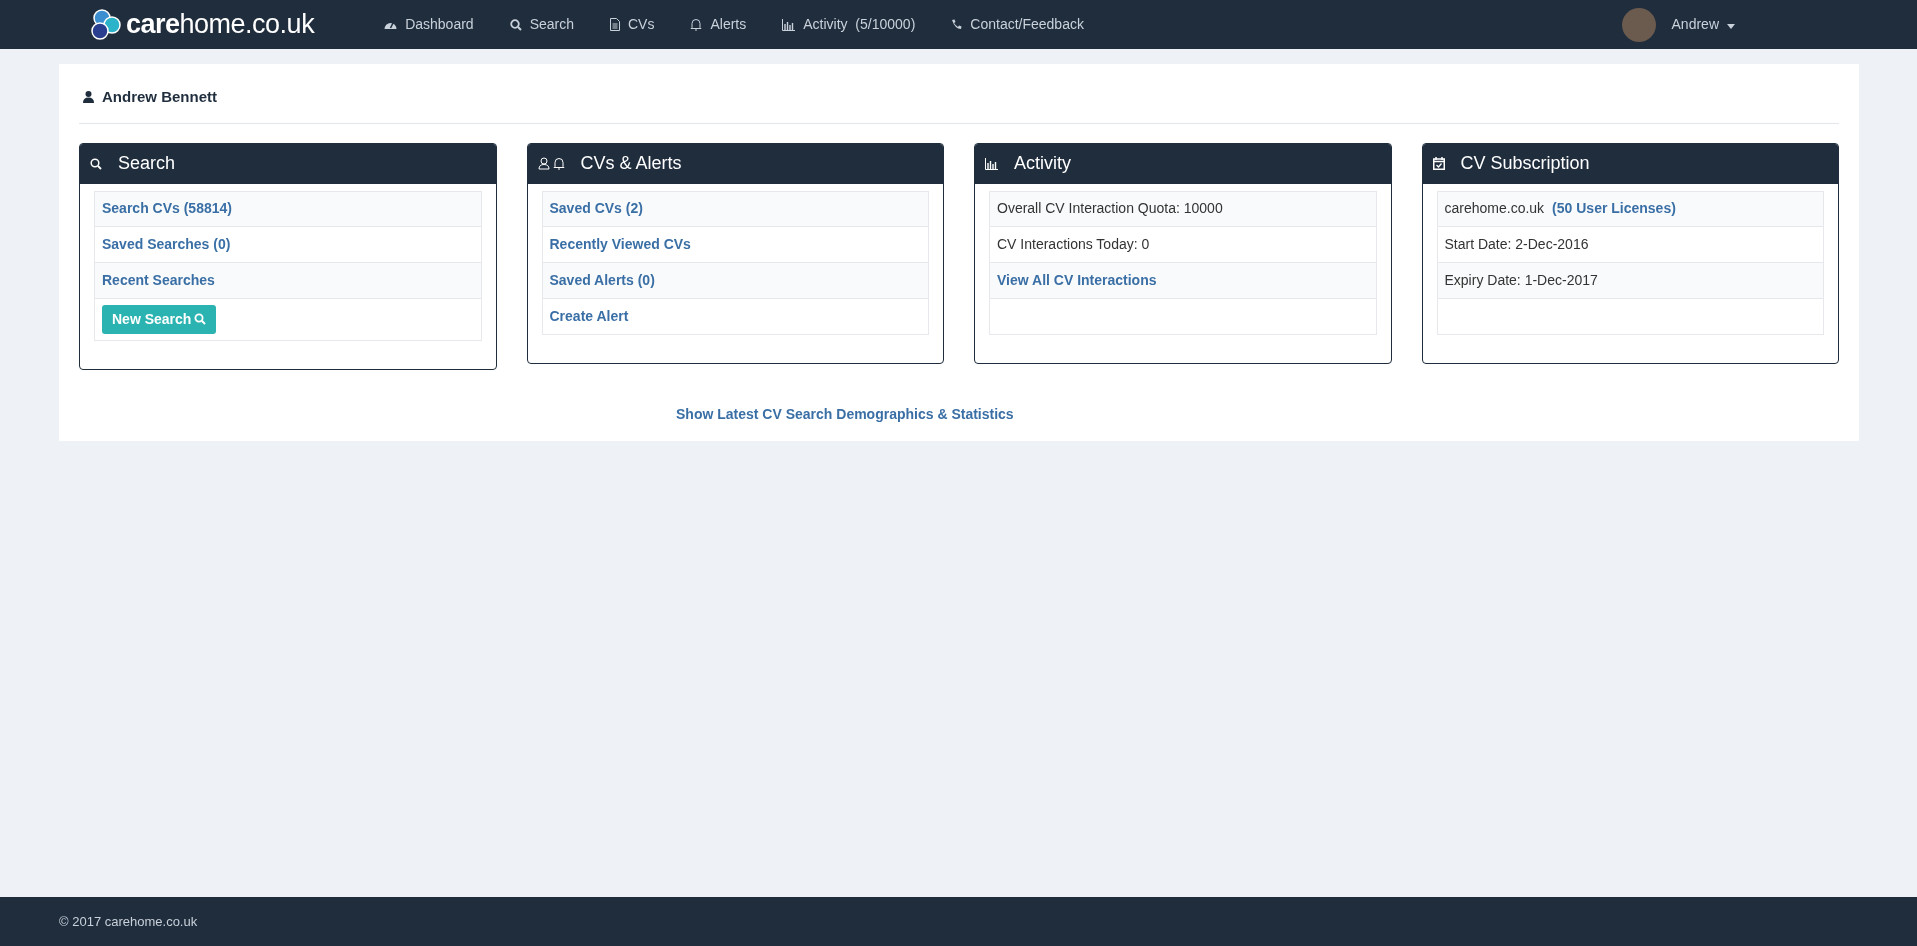 The image size is (1917, 946). I want to click on list-link: Search CVs (58814), so click(167, 208).